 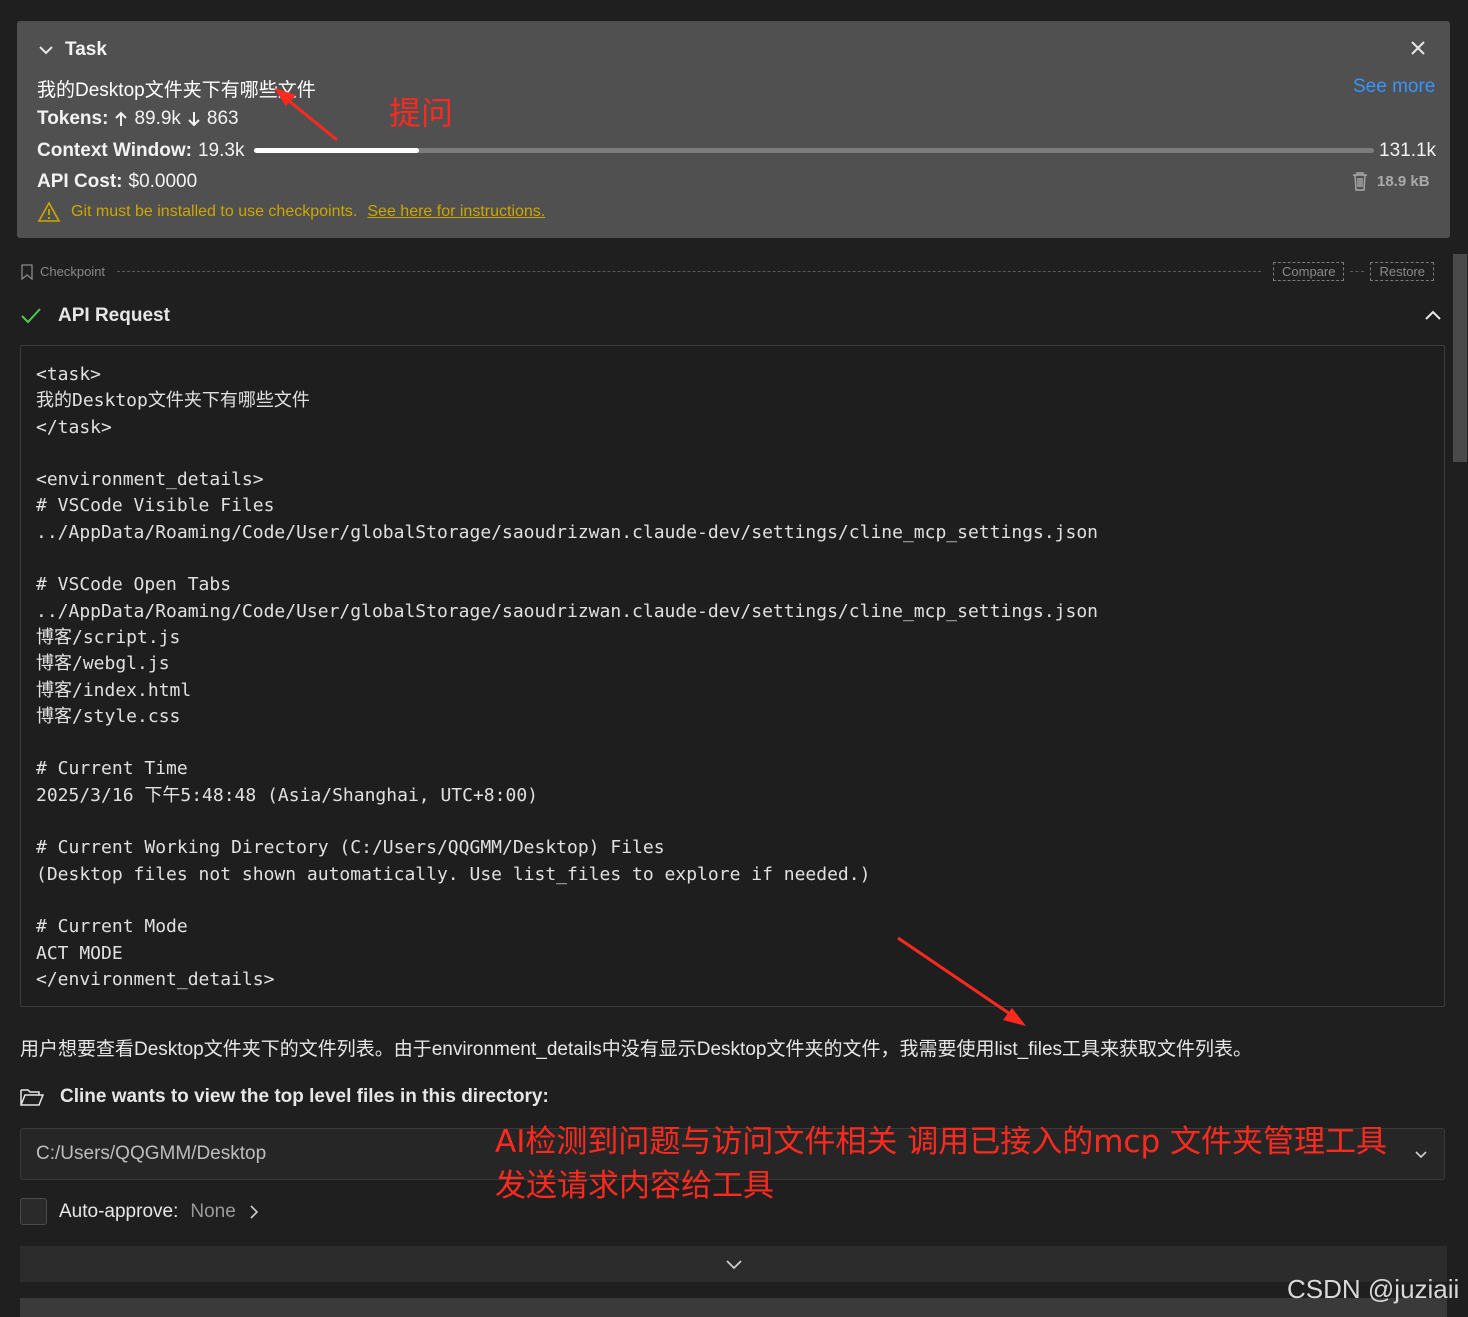 I want to click on annotation-ai-line2: 发送请求内容给工具, so click(x=634, y=1186).